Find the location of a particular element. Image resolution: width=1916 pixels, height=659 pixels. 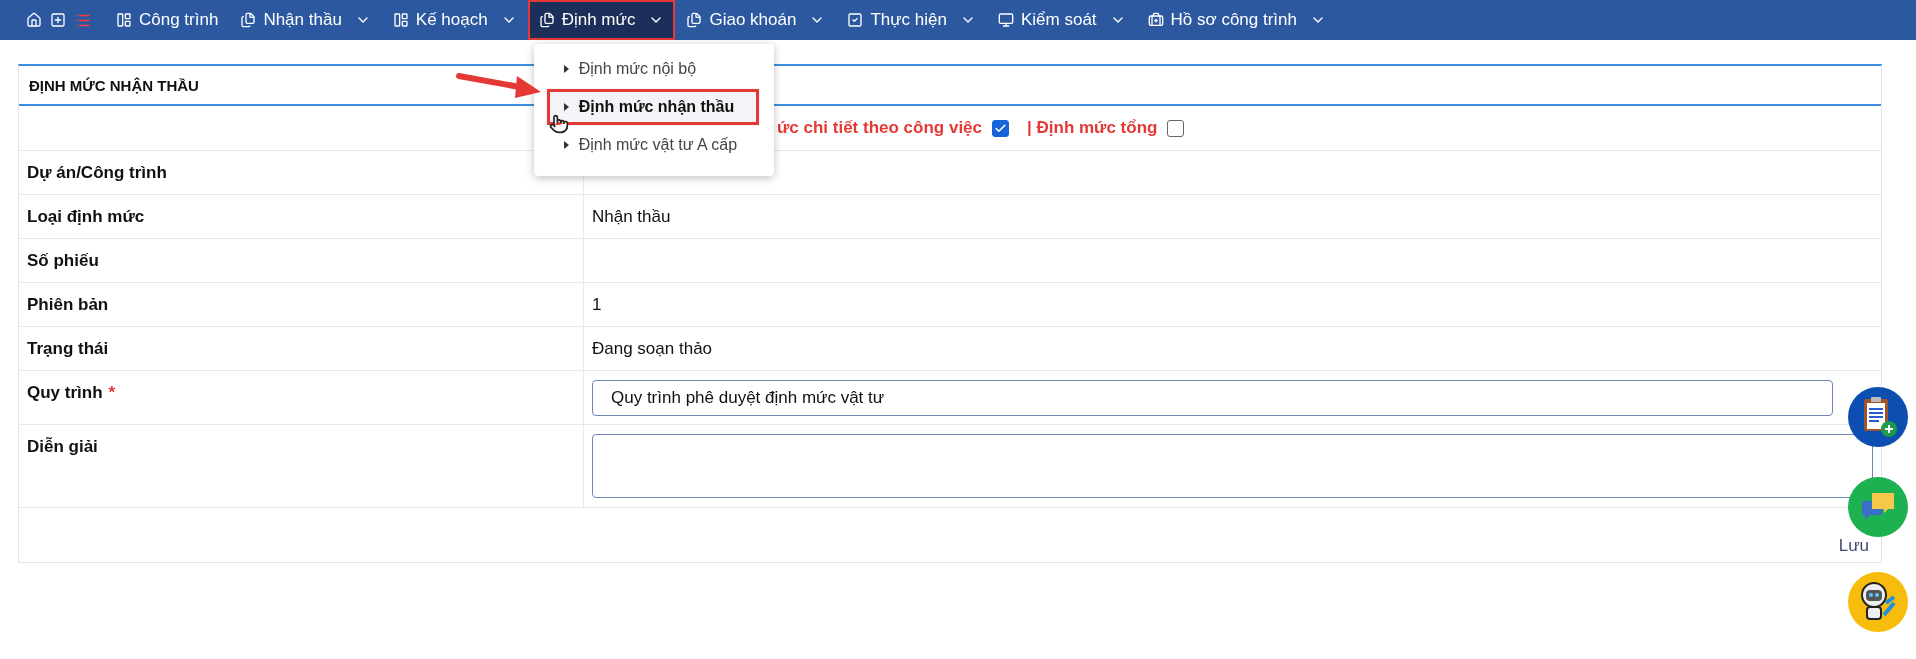

save-button: Lưu is located at coordinates (1853, 546).